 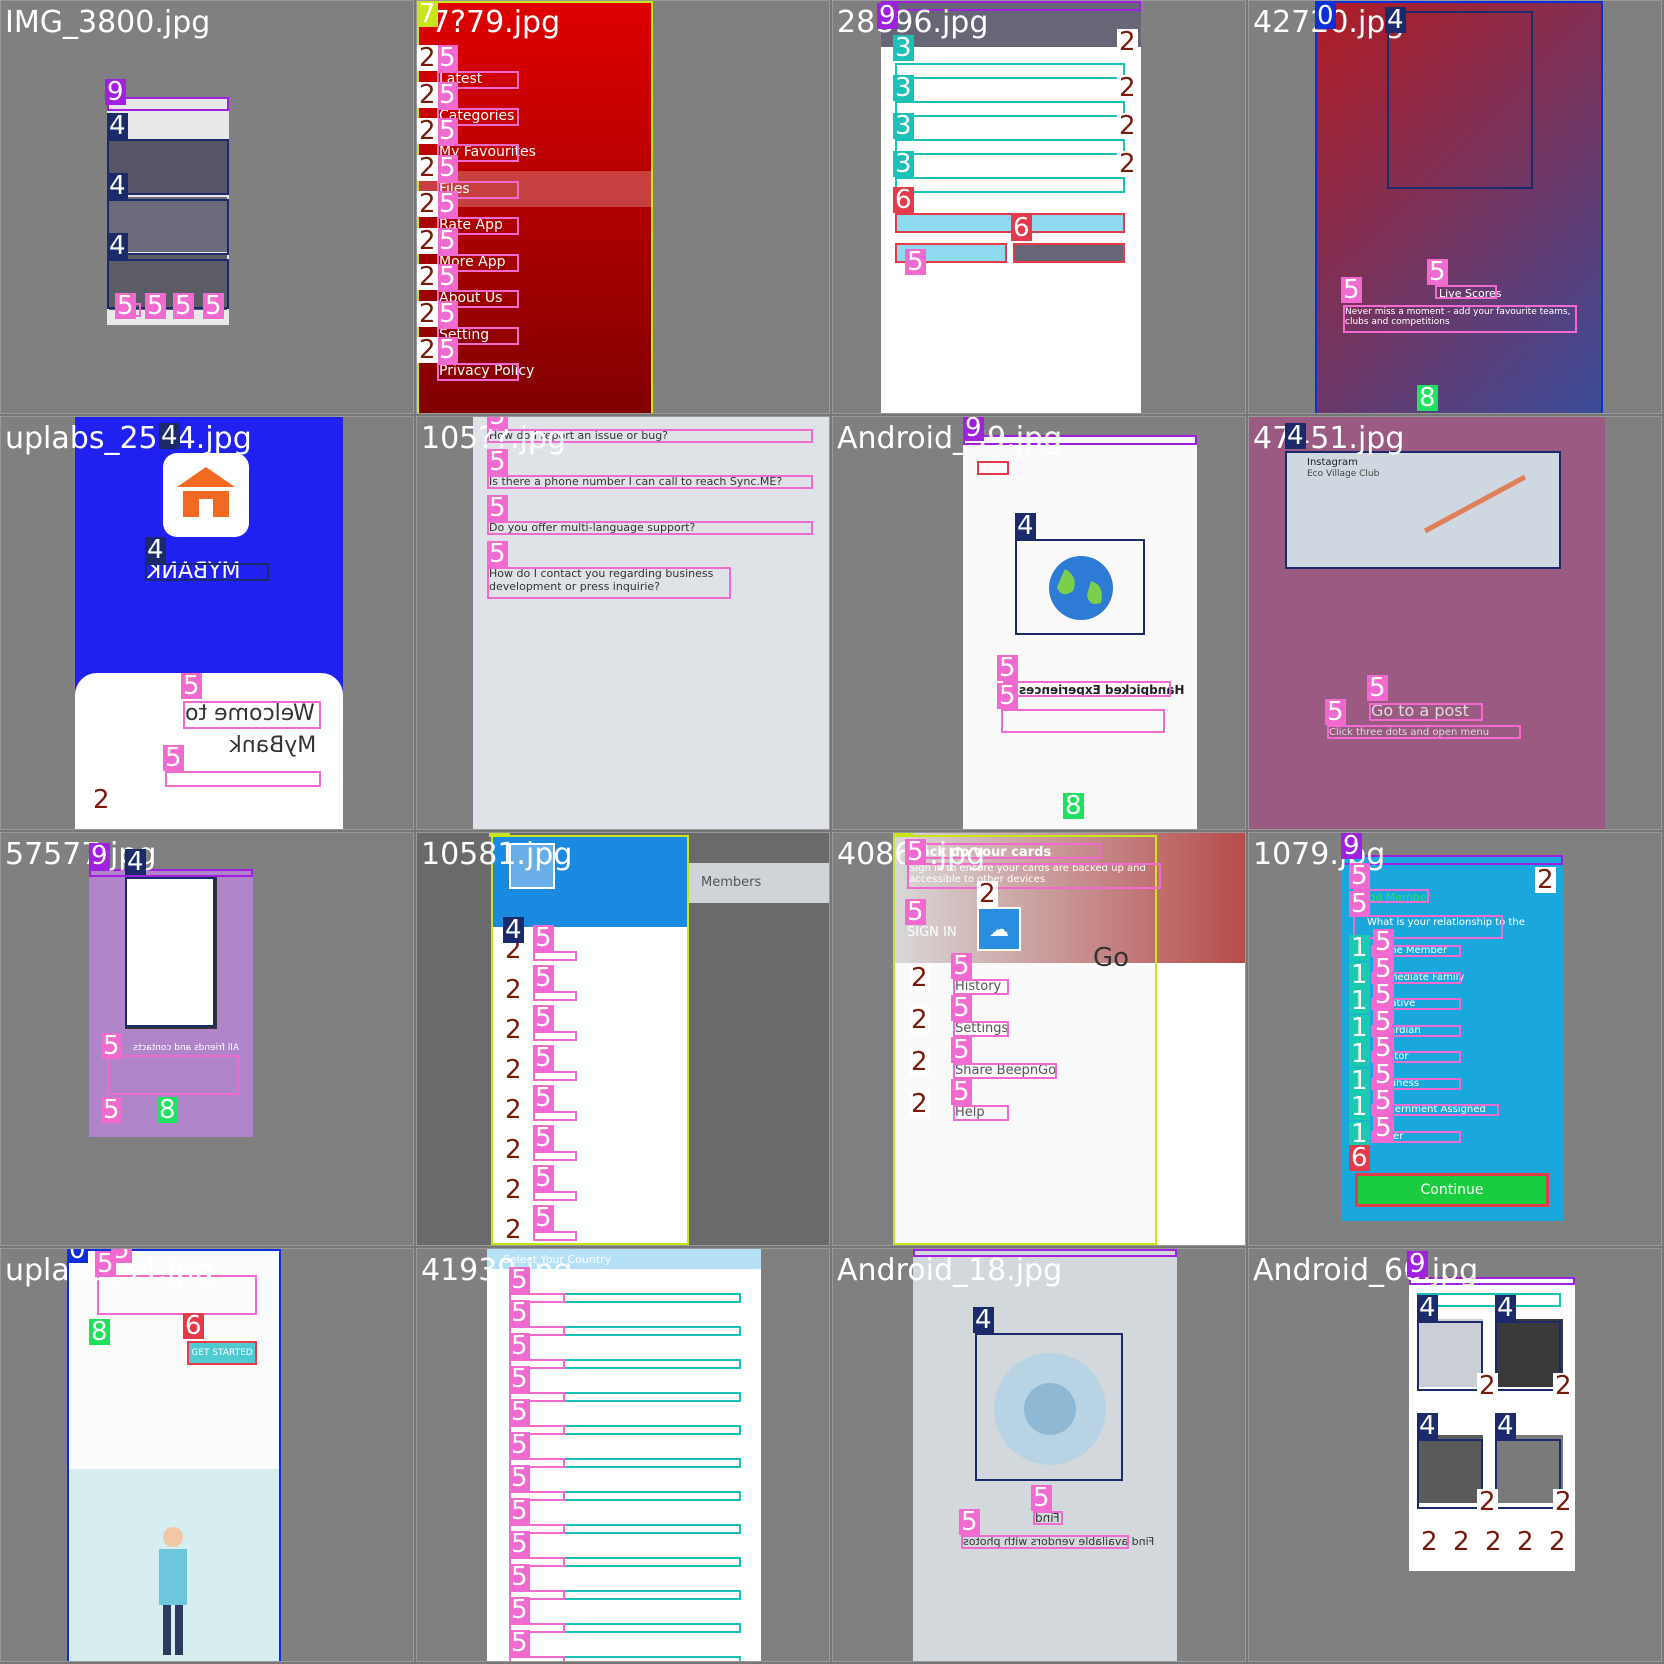 I want to click on tile-img-3800: 9 4 4 4 5 5 5 5 IMG_3800.jpg, so click(x=207, y=207).